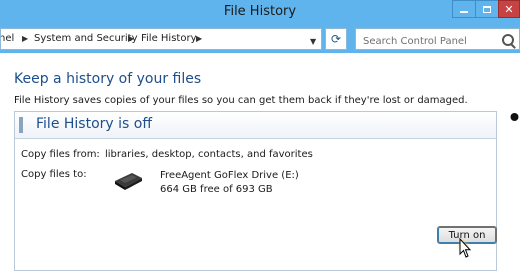 Image resolution: width=520 pixels, height=280 pixels. I want to click on copy-to-label: Copy files to:, so click(54, 174).